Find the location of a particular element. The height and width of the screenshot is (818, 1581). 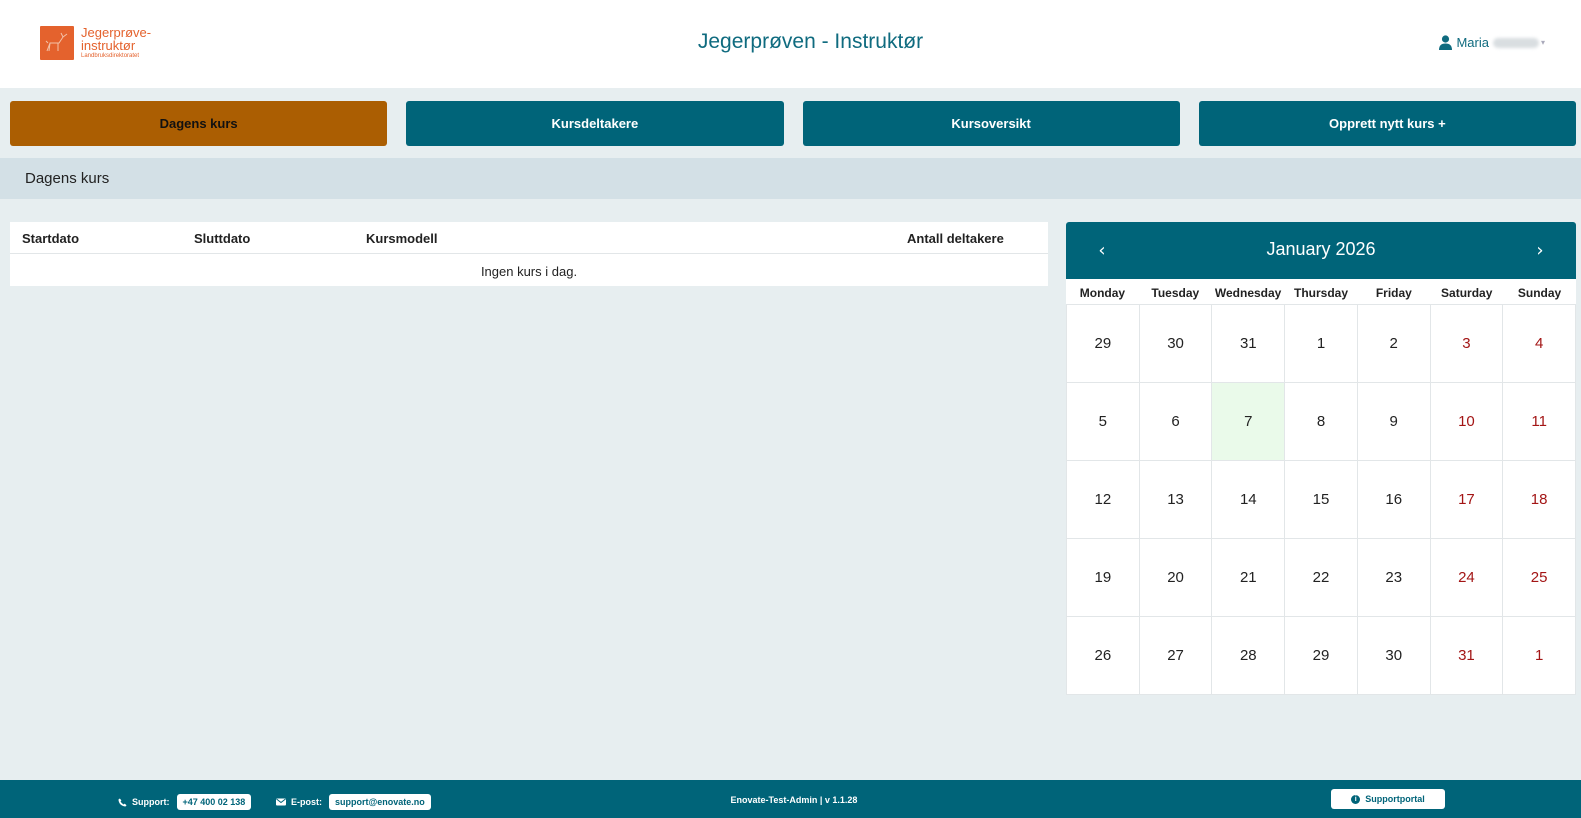

nav-opprett-nytt-kurs: Opprett nytt kurs + is located at coordinates (1387, 123).